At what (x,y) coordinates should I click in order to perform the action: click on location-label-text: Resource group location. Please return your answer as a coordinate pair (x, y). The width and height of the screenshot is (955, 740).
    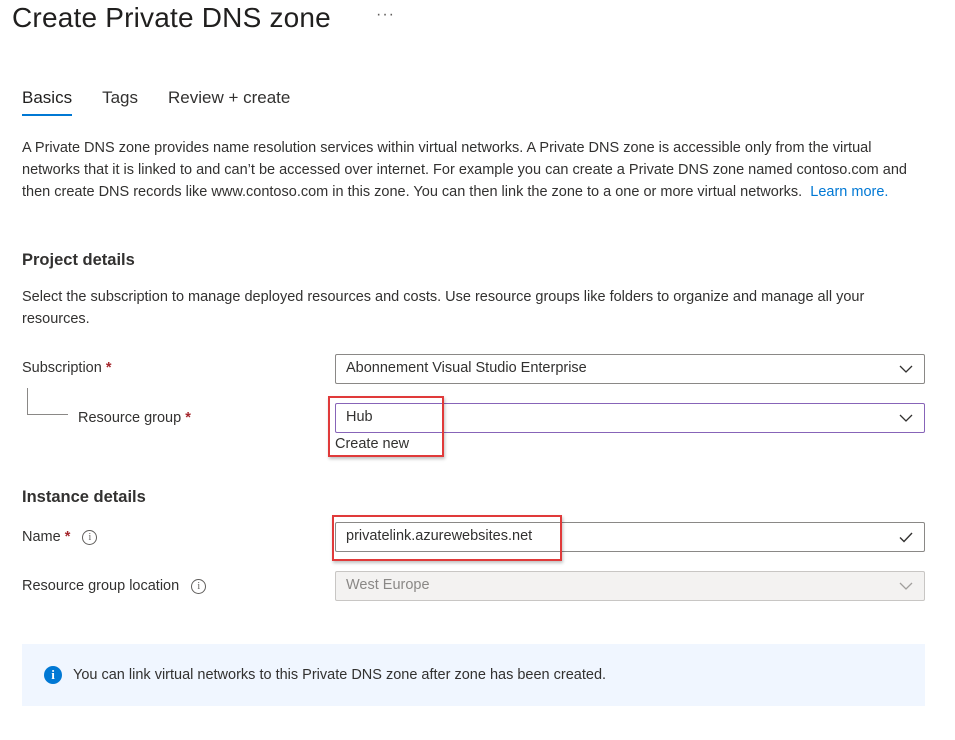
    Looking at the image, I should click on (101, 586).